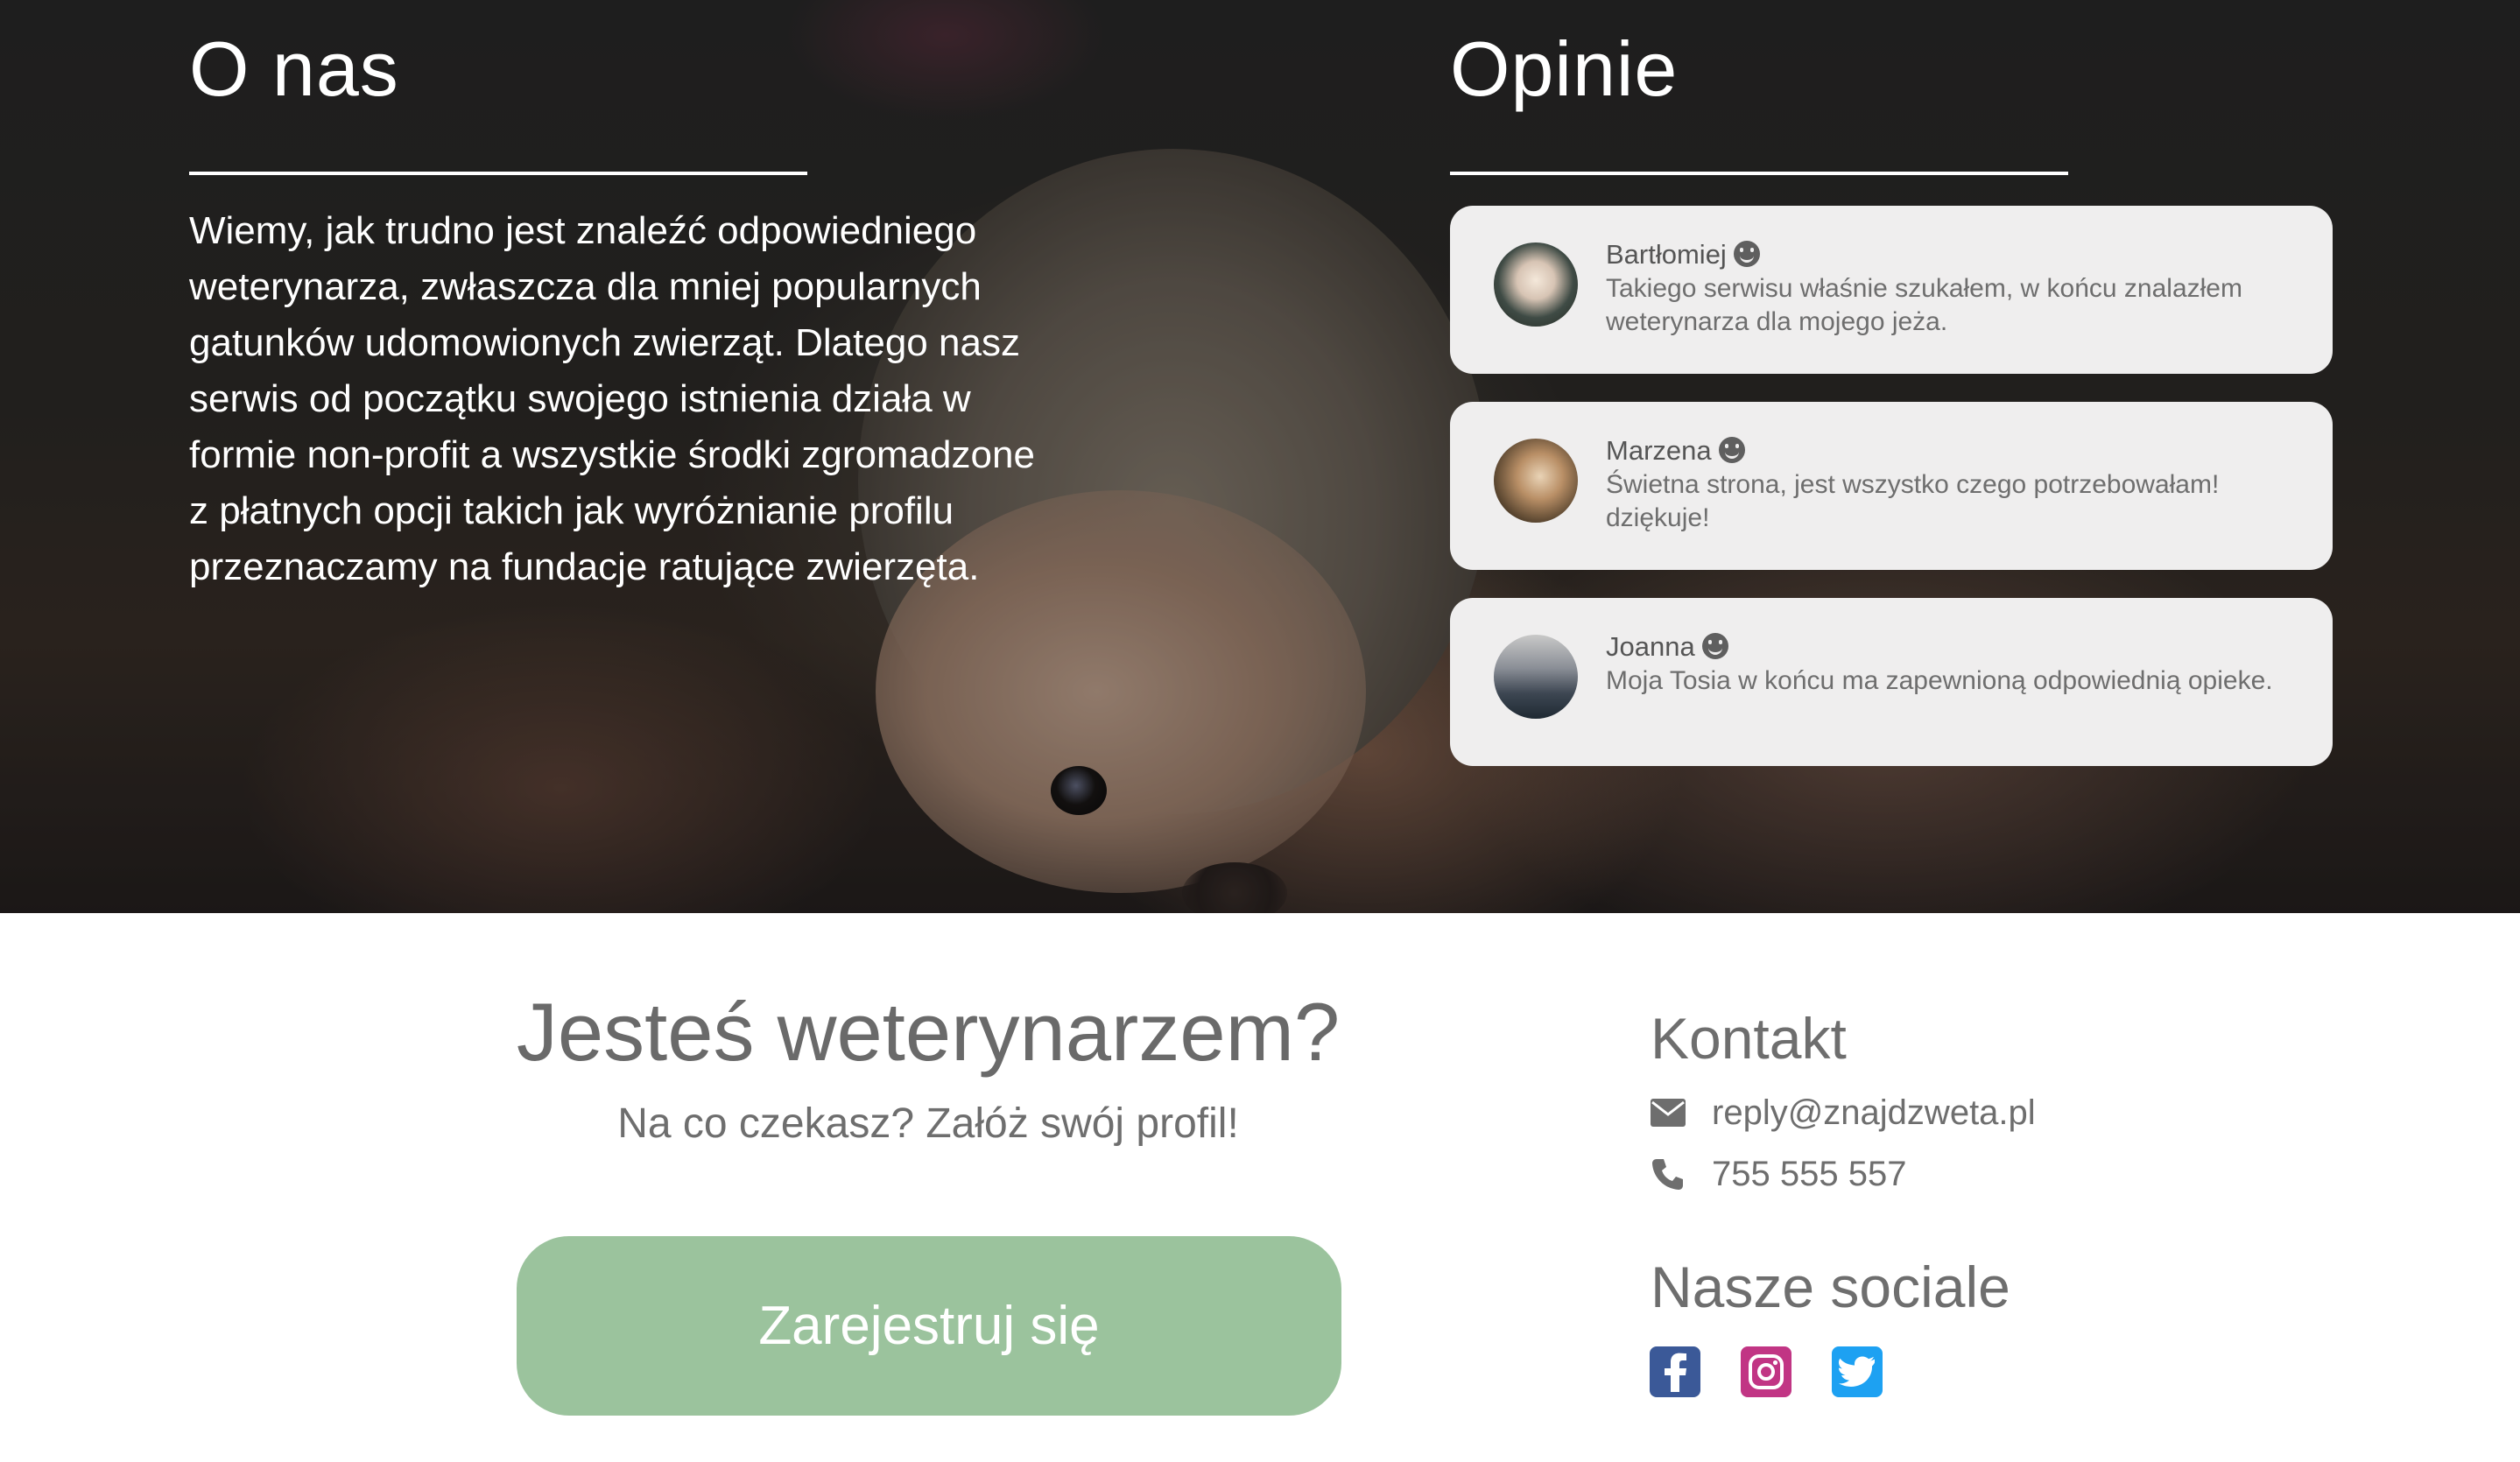 The width and height of the screenshot is (2520, 1462). I want to click on vet-cta-subtitle: Na co czekasz? Załóż swój profil!, so click(928, 1123).